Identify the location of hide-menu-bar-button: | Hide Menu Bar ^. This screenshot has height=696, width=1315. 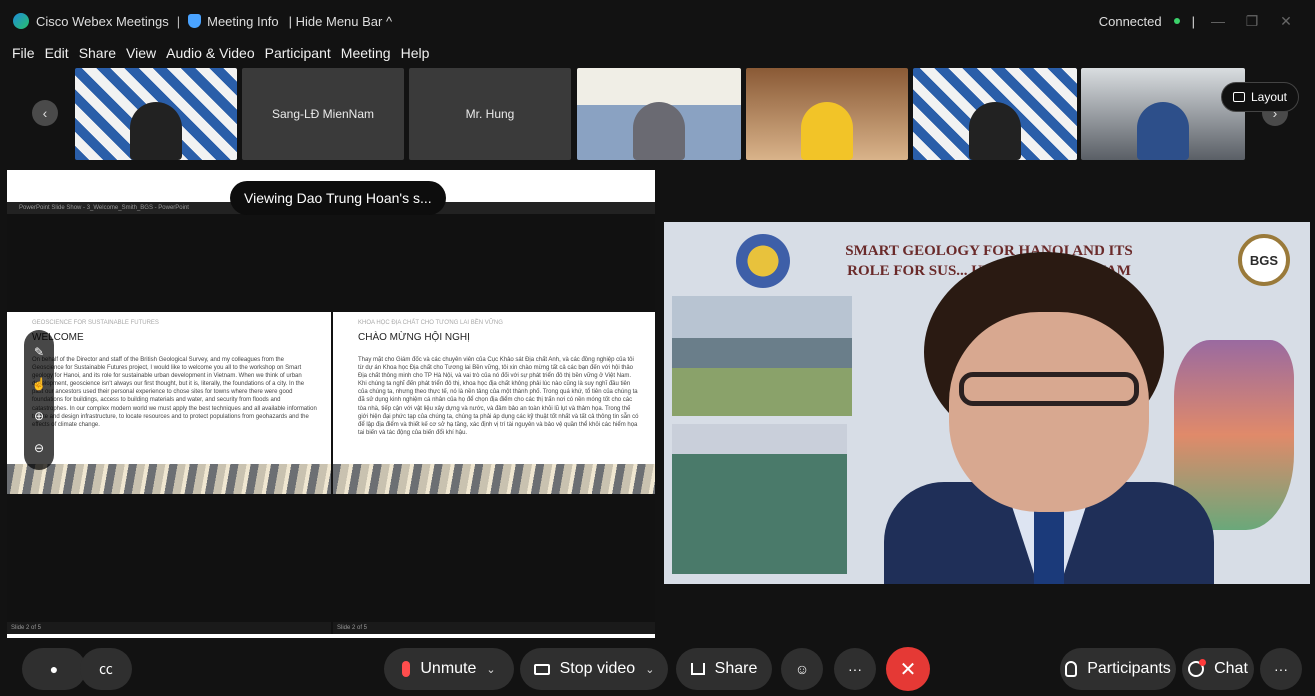
(340, 21).